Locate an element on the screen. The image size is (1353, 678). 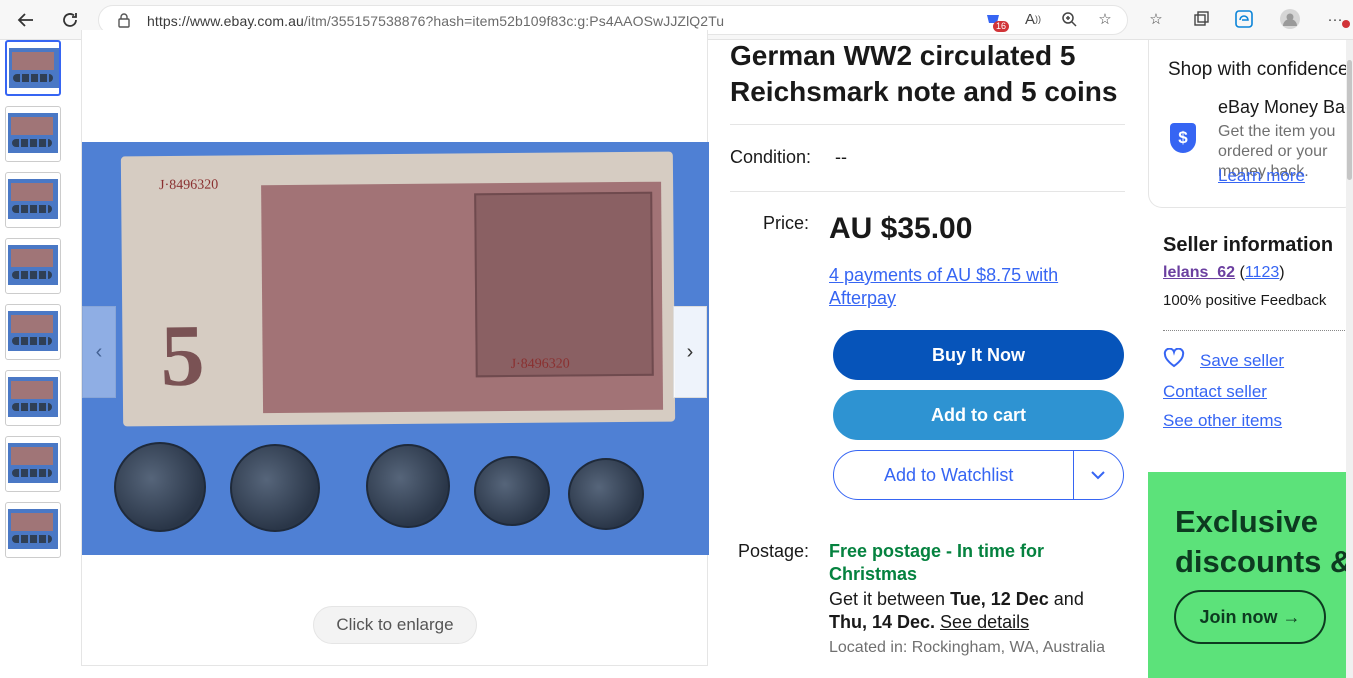
feedback-count-link: 1123 is located at coordinates (1262, 272).